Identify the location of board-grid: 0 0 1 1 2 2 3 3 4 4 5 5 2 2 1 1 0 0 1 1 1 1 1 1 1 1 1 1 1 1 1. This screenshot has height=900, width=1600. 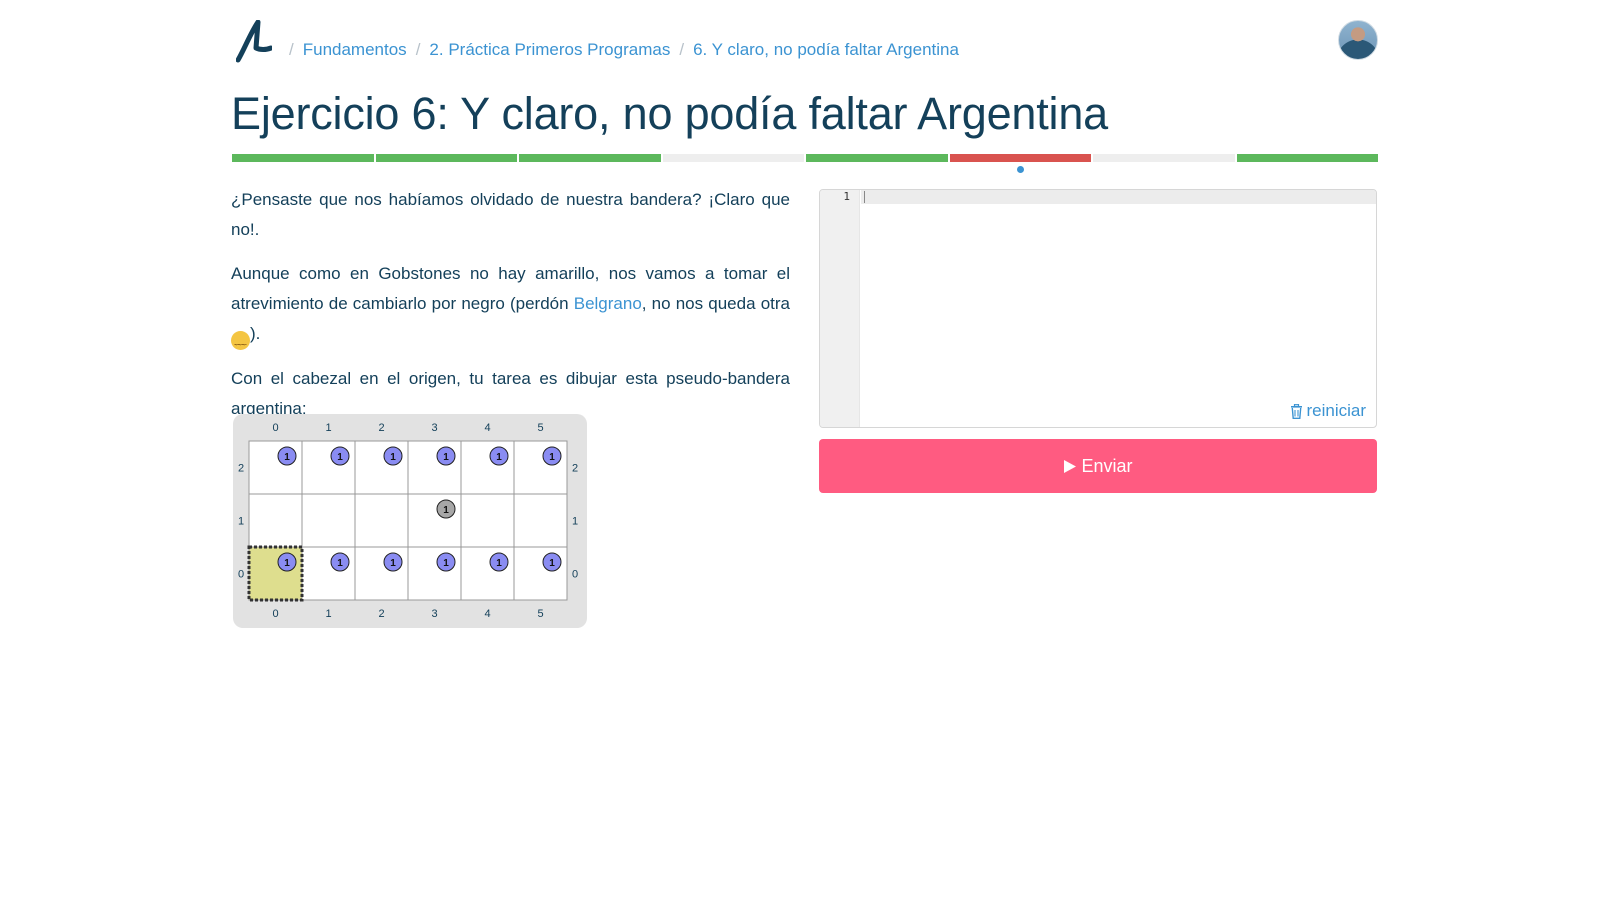
(408, 521).